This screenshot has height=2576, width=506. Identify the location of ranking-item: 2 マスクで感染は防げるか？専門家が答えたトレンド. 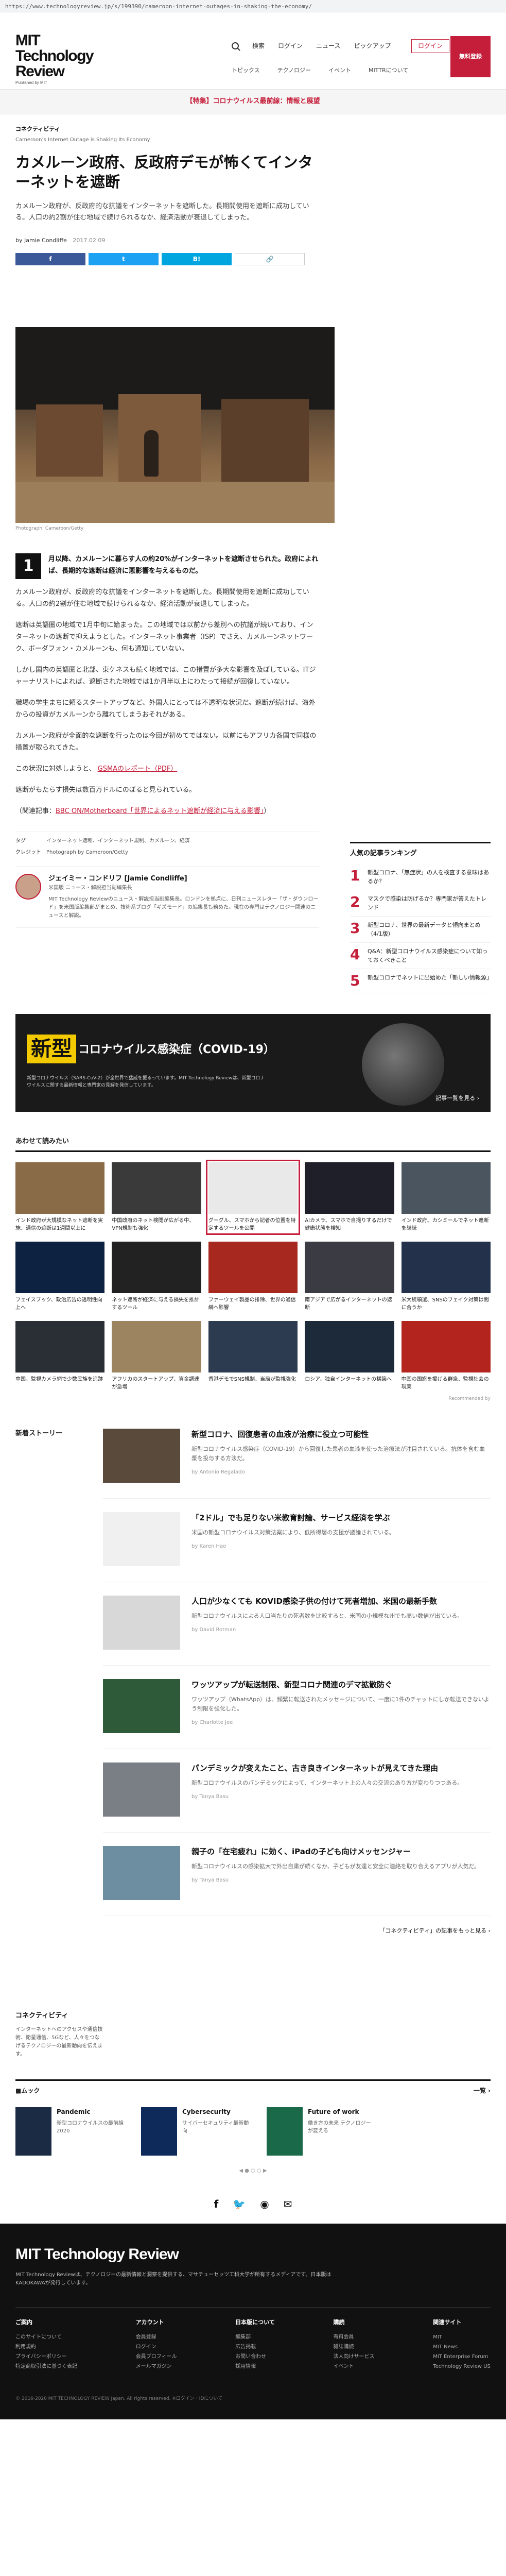
(420, 903).